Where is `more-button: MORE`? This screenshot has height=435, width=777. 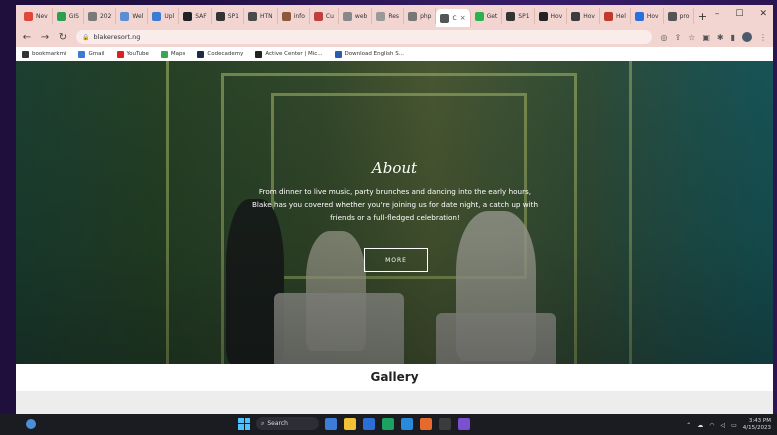 more-button: MORE is located at coordinates (396, 260).